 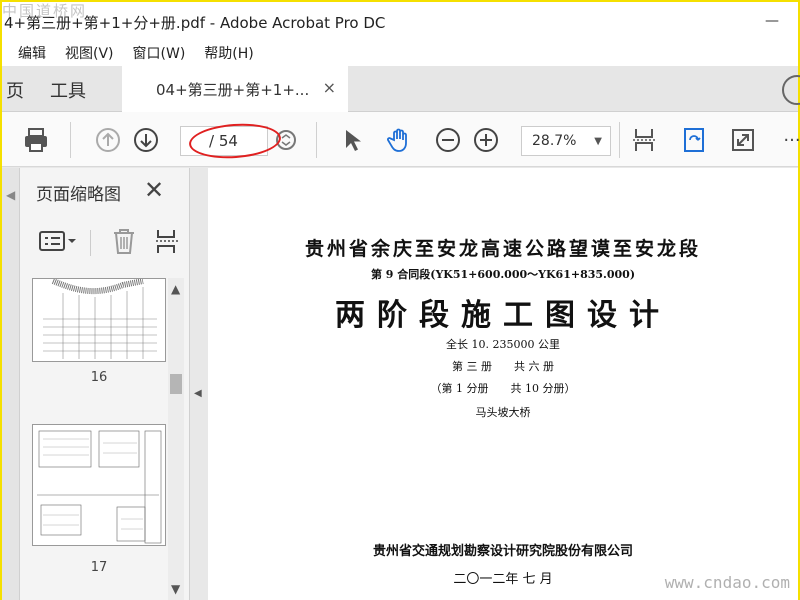 What do you see at coordinates (503, 274) in the screenshot?
I see `doc-contract-section: 第 9 合同段(YK51+600.000～YK61+835.000)` at bounding box center [503, 274].